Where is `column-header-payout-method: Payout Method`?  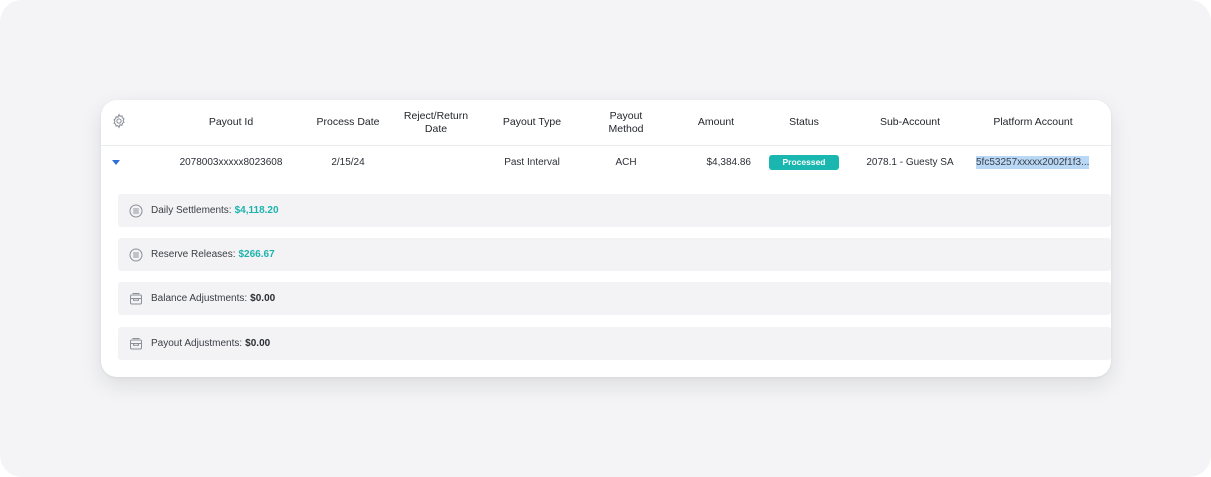
column-header-payout-method: Payout Method is located at coordinates (626, 122).